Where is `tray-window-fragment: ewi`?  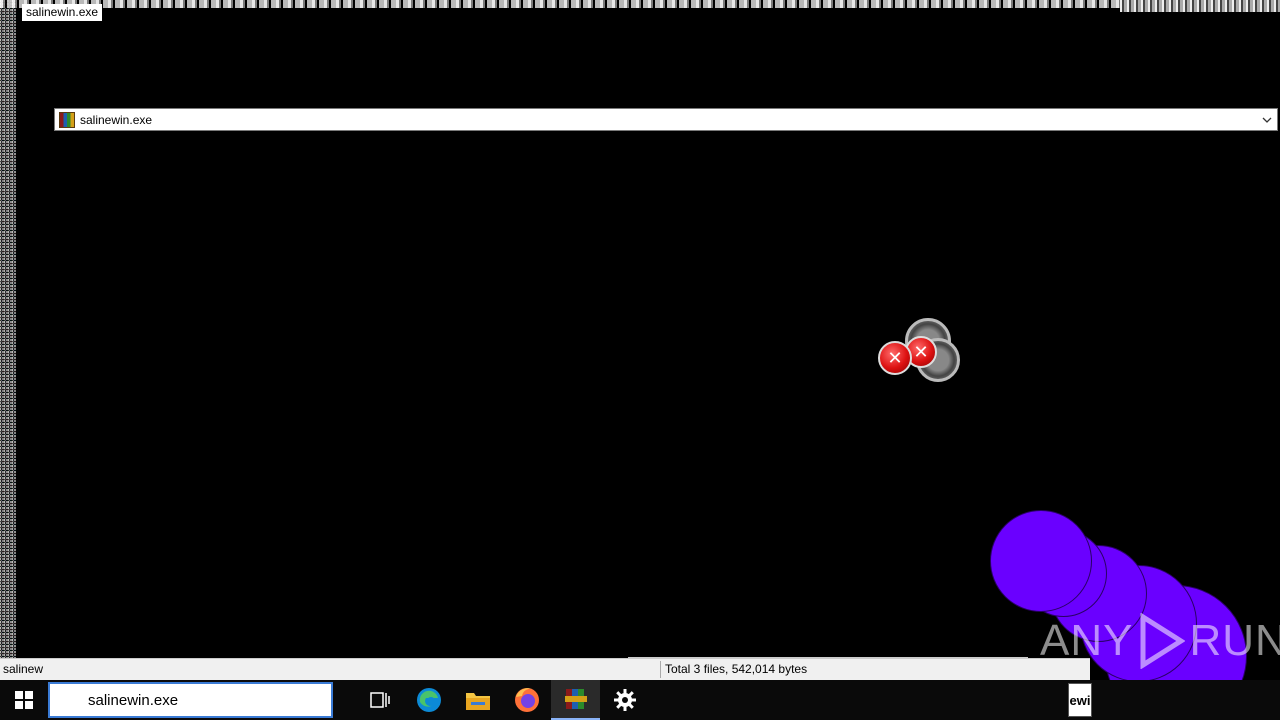 tray-window-fragment: ewi is located at coordinates (1080, 700).